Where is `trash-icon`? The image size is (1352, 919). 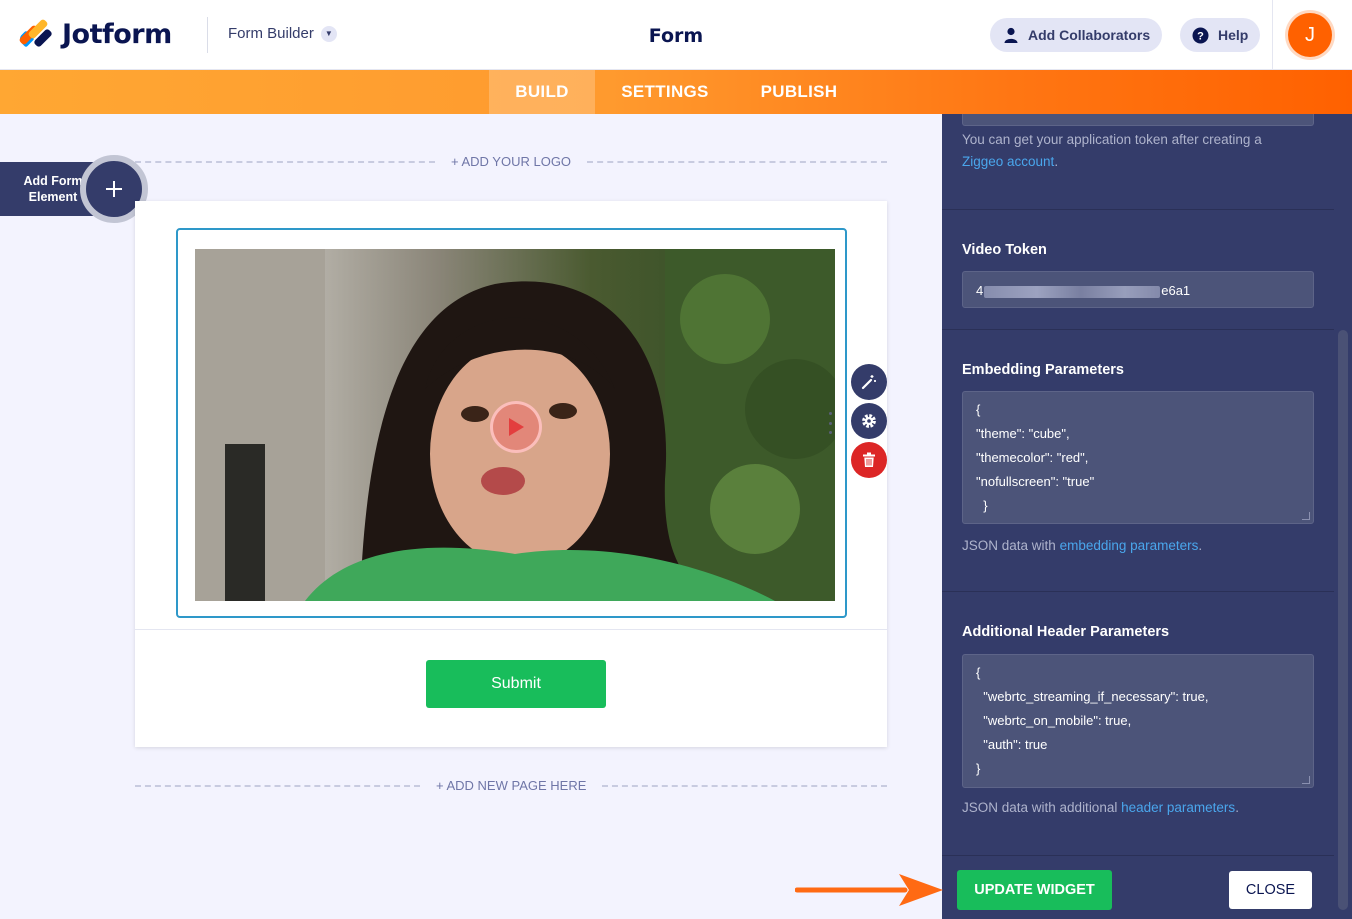
trash-icon is located at coordinates (869, 460).